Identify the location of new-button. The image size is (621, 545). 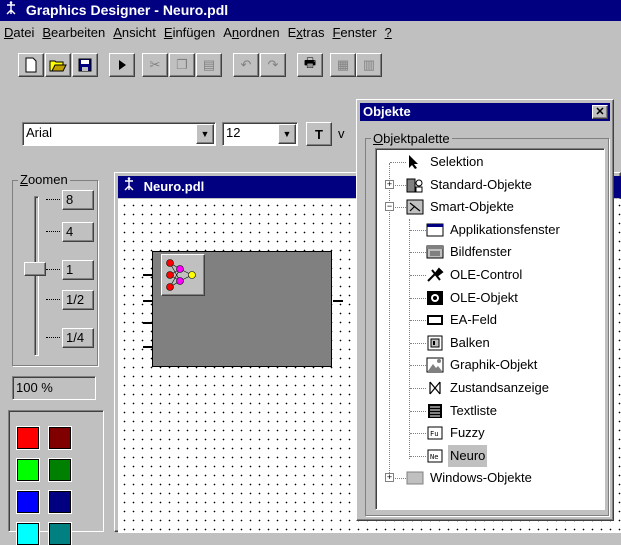
(31, 65).